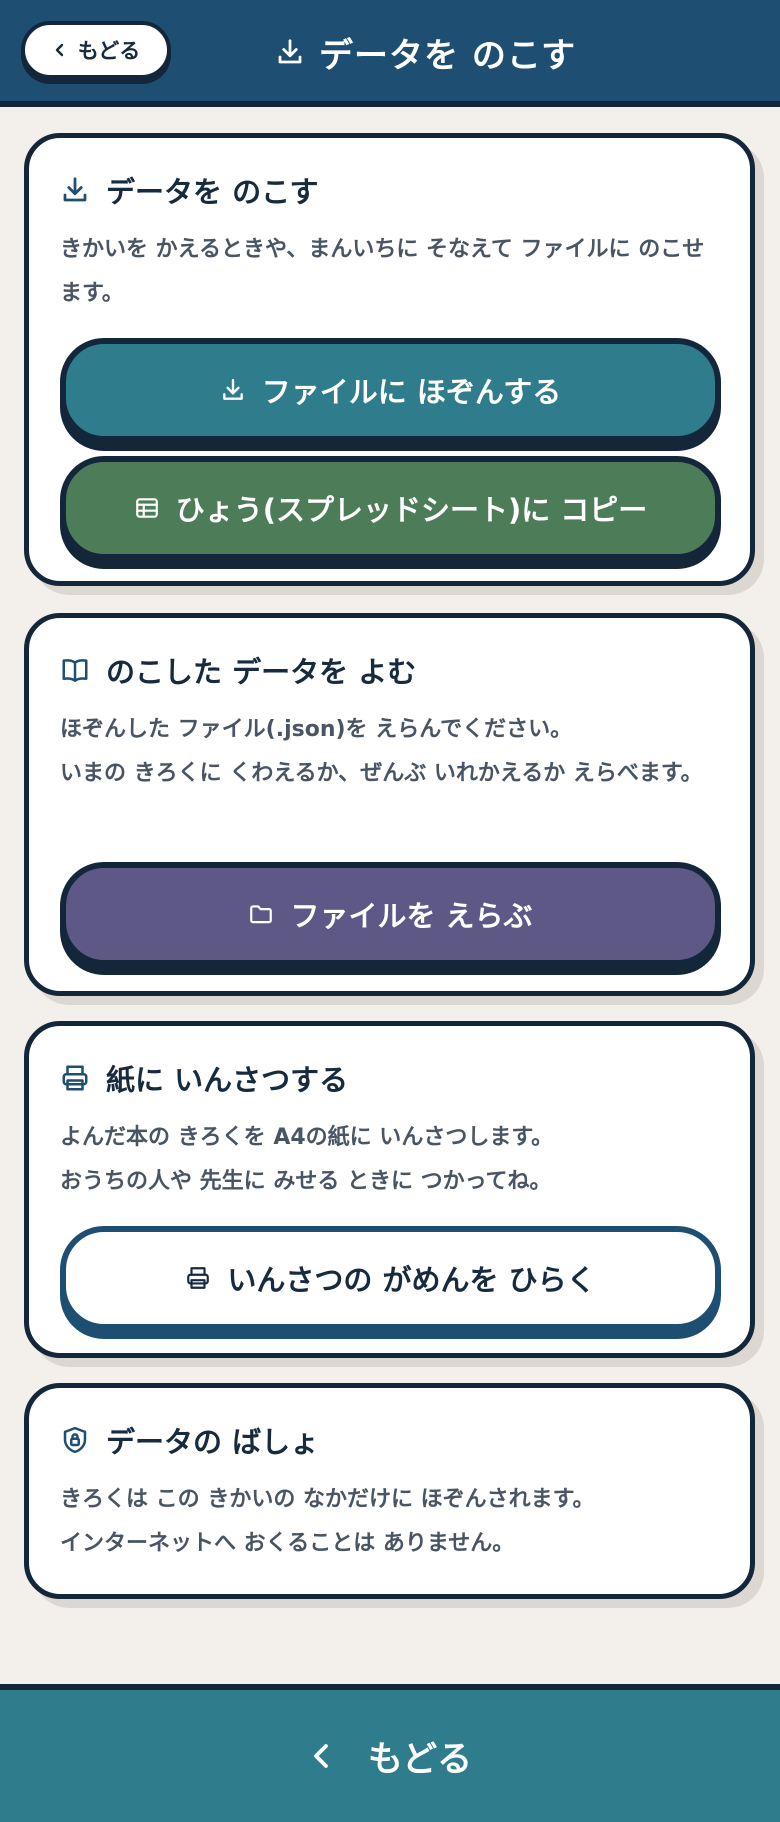 This screenshot has width=780, height=1822. Describe the element at coordinates (411, 916) in the screenshot. I see `choose-file-label: ファイルを えらぶ` at that location.